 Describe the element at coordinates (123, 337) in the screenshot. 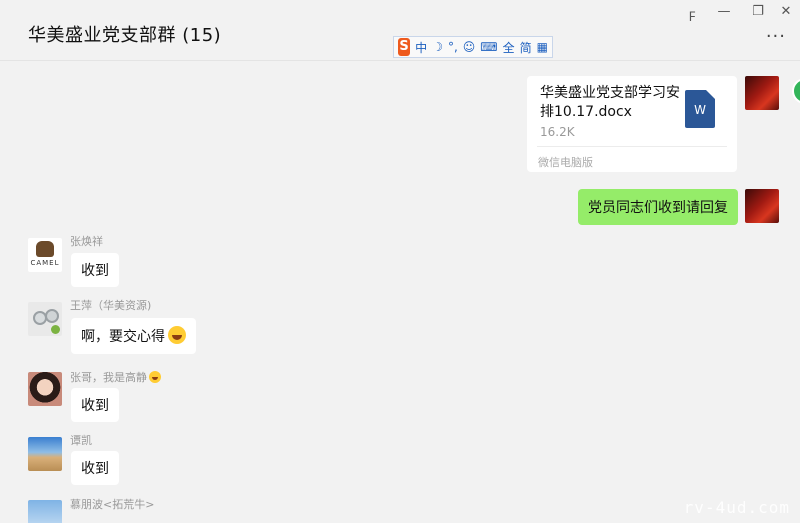

I see `message-text: 啊，要交心得` at that location.